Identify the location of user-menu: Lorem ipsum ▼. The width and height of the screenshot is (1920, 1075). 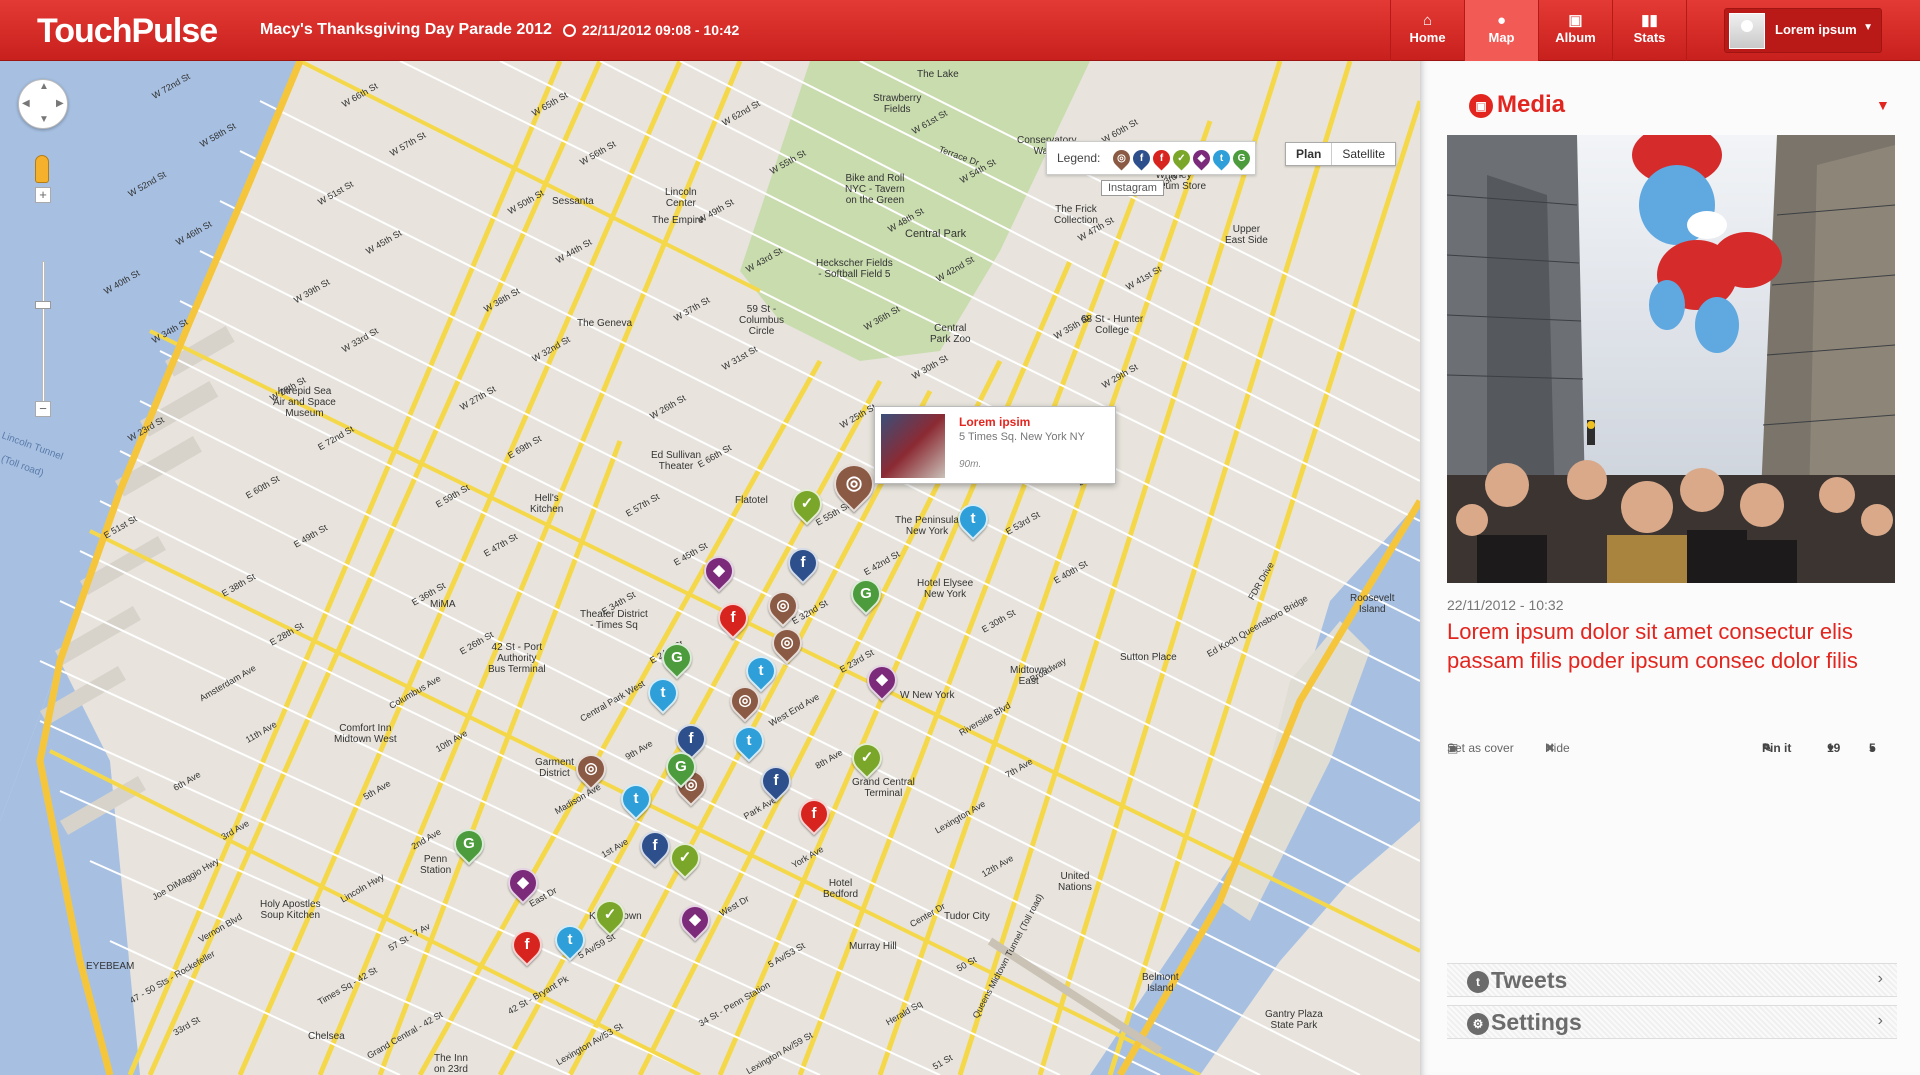
(1803, 30).